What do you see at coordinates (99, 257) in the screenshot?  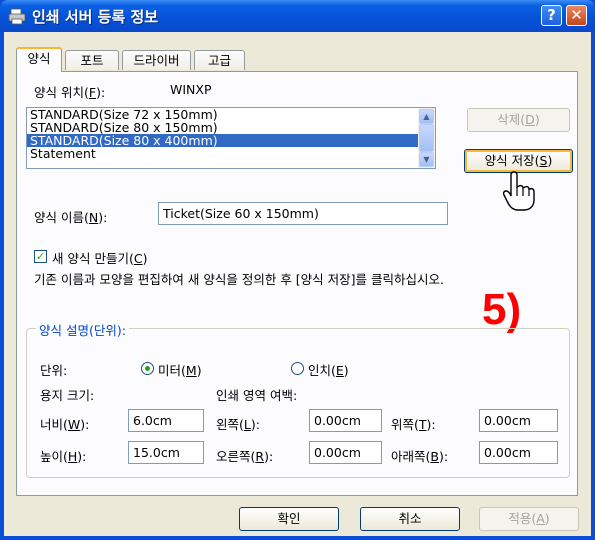 I see `new-form-label: 새 양식 만들기(C)` at bounding box center [99, 257].